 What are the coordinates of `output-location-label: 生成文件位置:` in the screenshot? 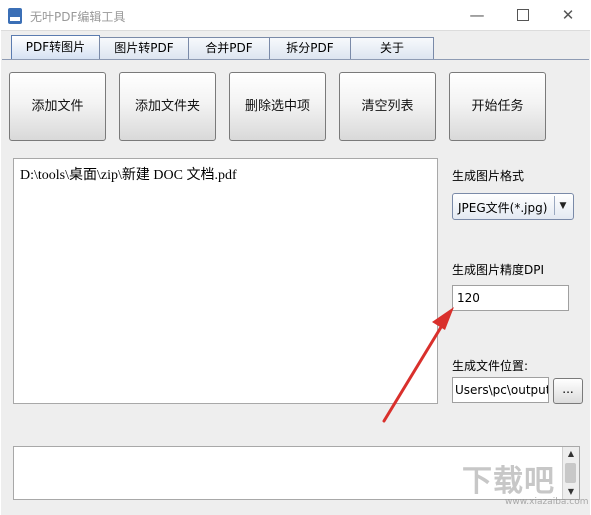 It's located at (490, 366).